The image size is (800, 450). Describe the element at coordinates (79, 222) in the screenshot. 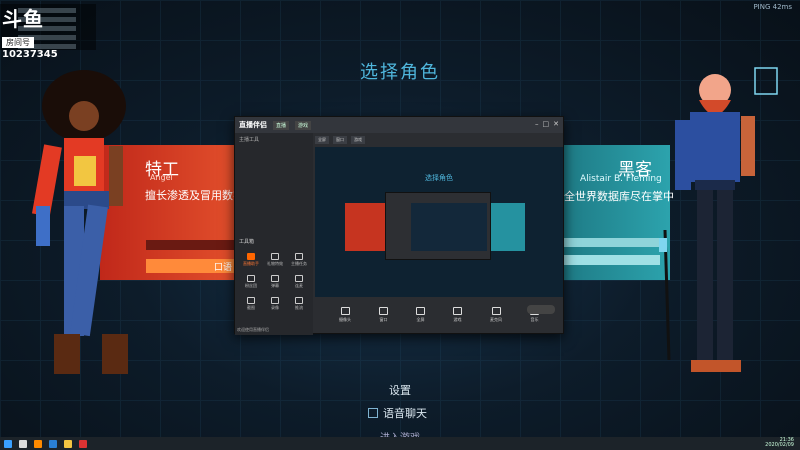

I see `agent-character-illustration` at that location.